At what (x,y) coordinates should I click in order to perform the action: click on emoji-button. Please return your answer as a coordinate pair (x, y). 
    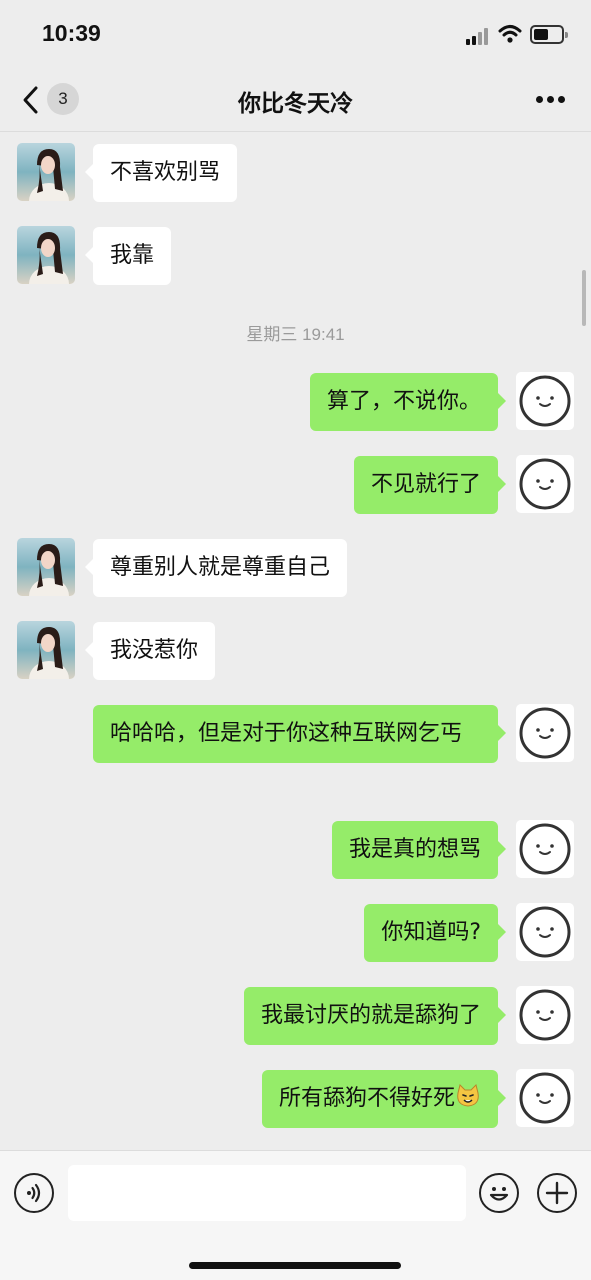
    Looking at the image, I should click on (499, 1193).